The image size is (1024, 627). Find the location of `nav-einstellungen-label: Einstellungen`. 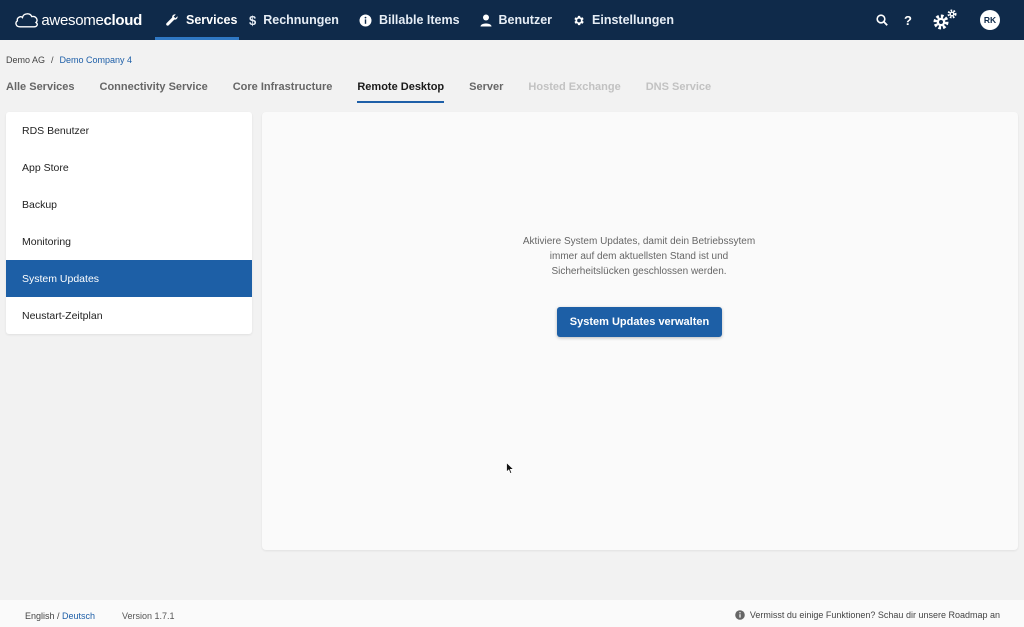

nav-einstellungen-label: Einstellungen is located at coordinates (633, 20).